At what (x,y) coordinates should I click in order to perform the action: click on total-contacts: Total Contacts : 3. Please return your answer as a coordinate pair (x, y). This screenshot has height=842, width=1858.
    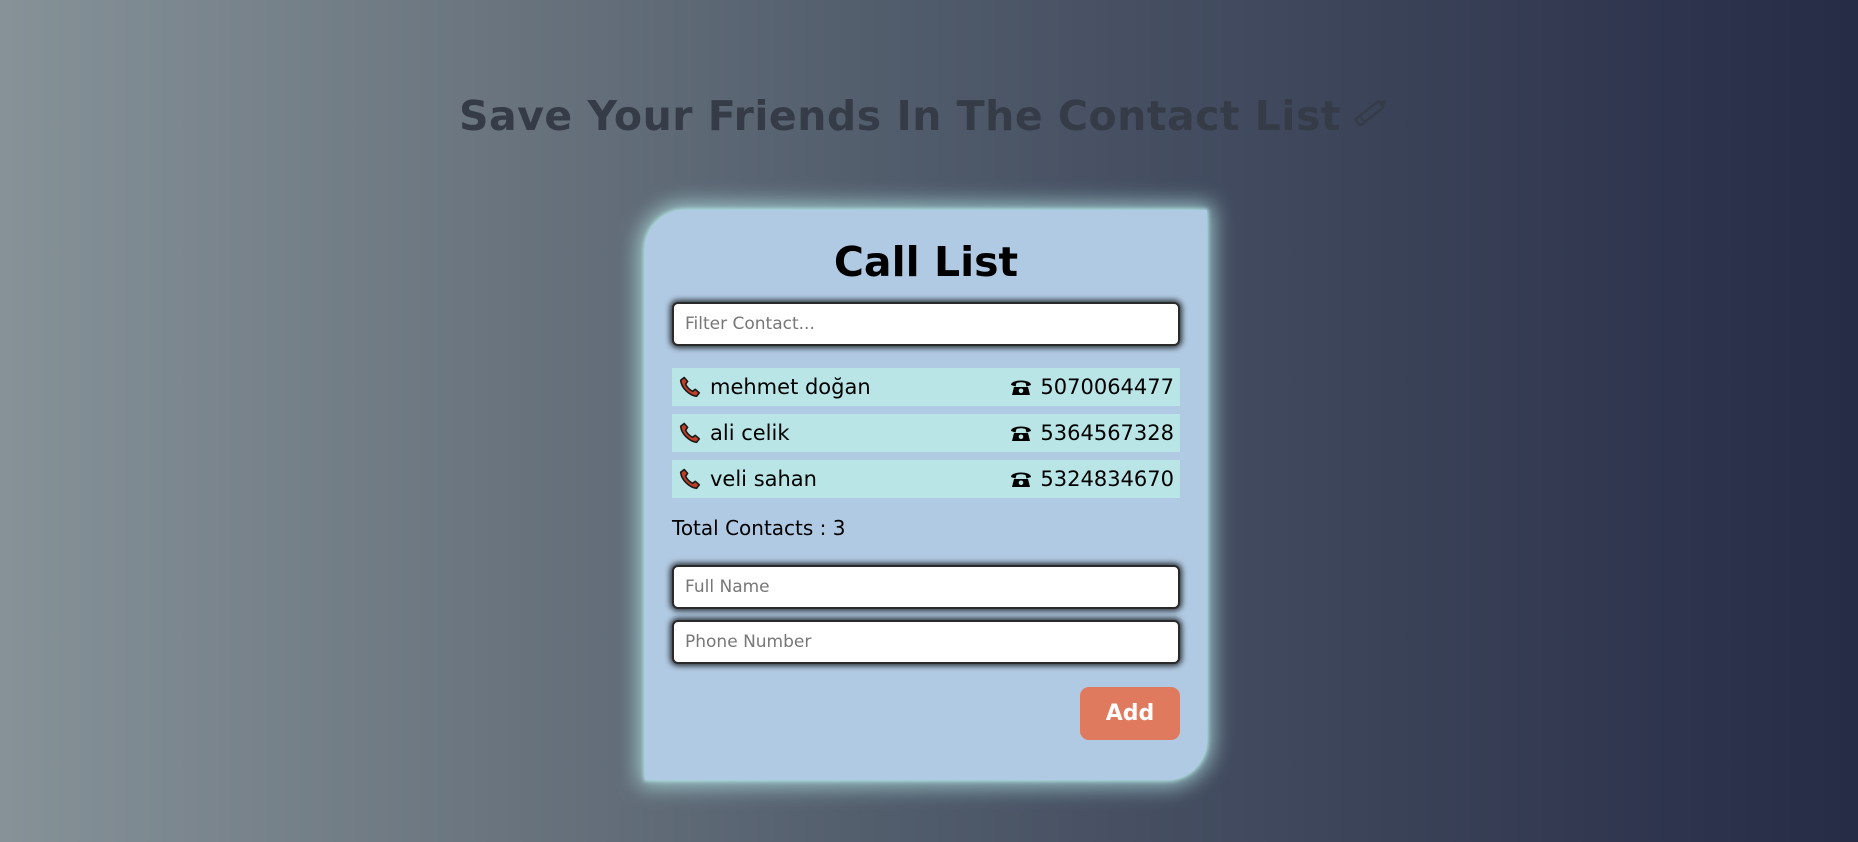
    Looking at the image, I should click on (759, 528).